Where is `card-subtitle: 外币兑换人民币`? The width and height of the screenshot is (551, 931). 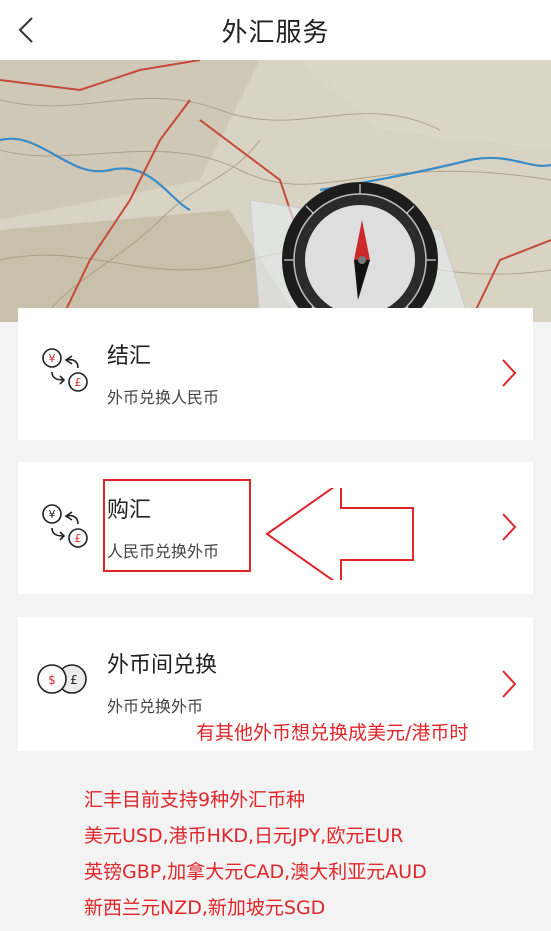
card-subtitle: 外币兑换人民币 is located at coordinates (163, 397).